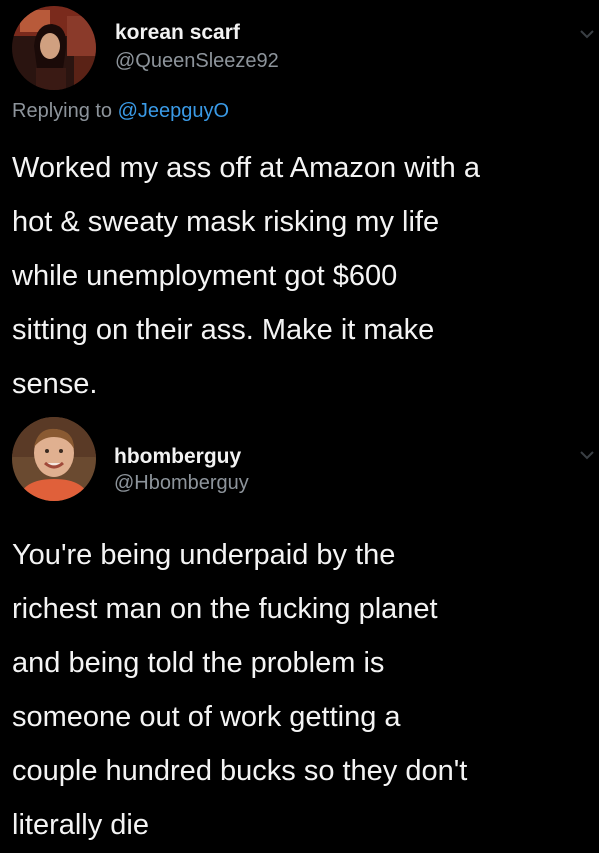 The width and height of the screenshot is (599, 853). What do you see at coordinates (197, 61) in the screenshot?
I see `user-handle: @QueenSleeze92` at bounding box center [197, 61].